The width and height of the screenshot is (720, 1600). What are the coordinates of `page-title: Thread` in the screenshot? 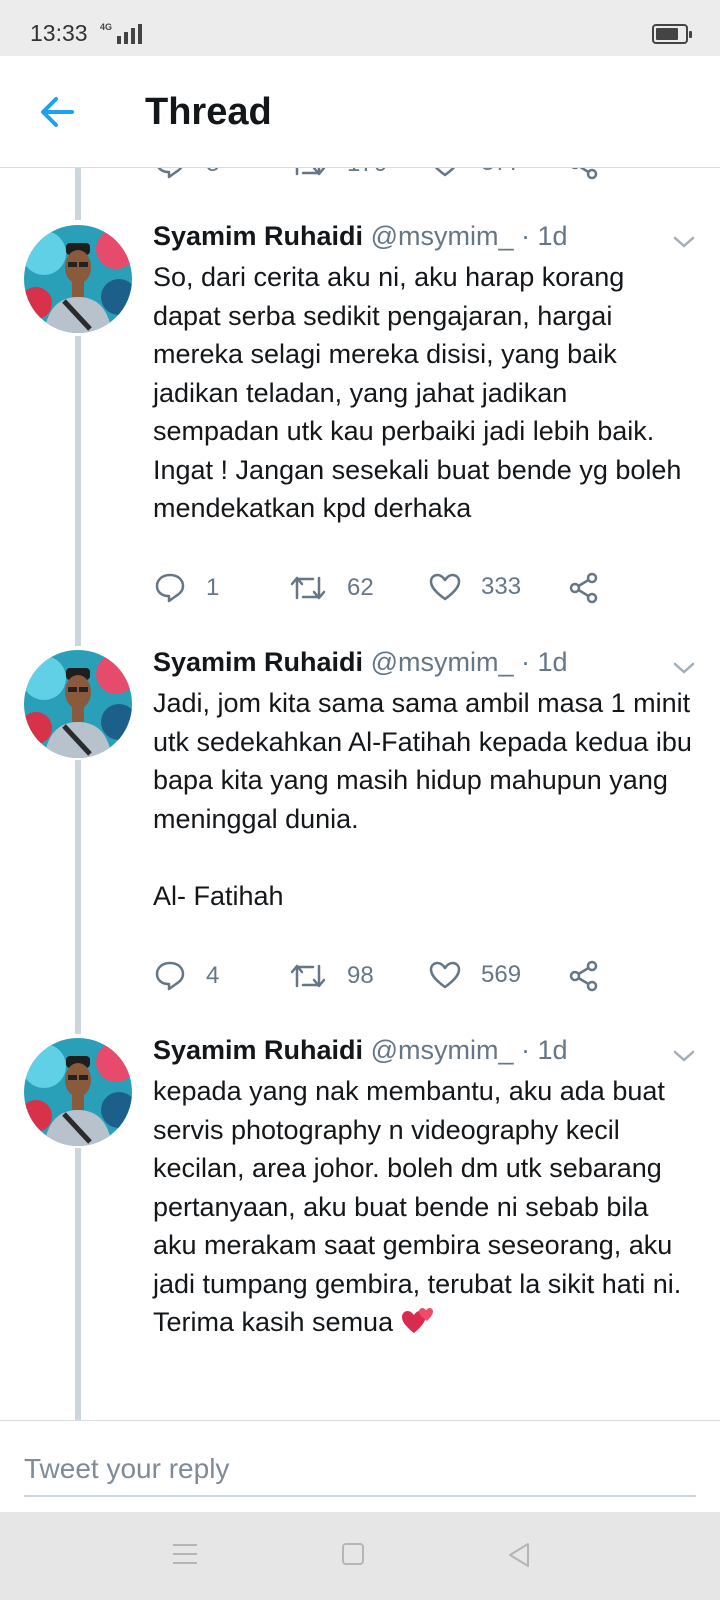 It's located at (208, 112).